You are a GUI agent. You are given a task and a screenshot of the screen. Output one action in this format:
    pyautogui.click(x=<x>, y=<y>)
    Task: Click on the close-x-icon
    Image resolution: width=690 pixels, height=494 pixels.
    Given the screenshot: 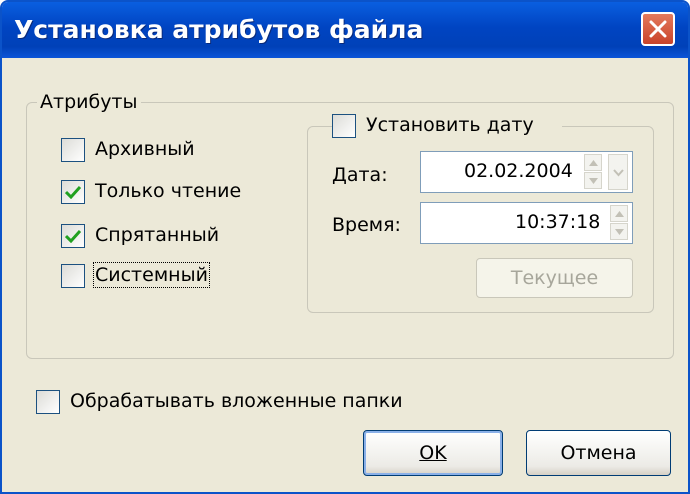 What is the action you would take?
    pyautogui.click(x=658, y=29)
    